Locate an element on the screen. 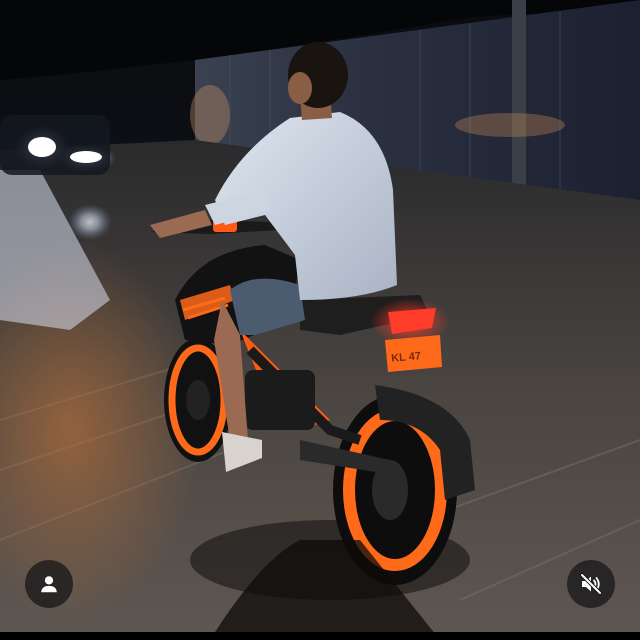  user-icon is located at coordinates (49, 584).